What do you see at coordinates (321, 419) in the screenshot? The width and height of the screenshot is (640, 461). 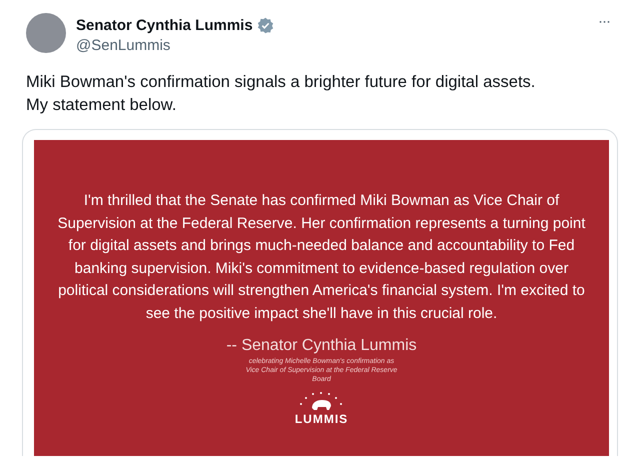 I see `logo-text: LUMMIS` at bounding box center [321, 419].